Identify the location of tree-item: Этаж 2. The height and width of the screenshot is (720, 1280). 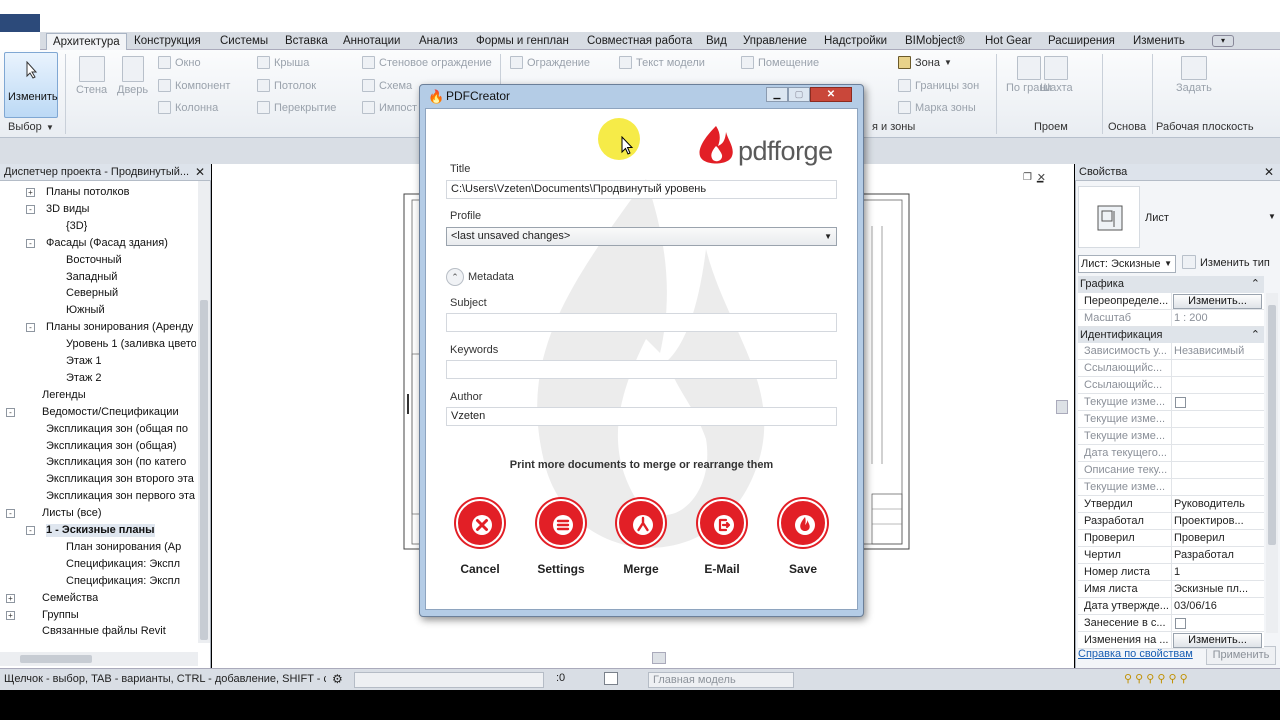
(83, 378).